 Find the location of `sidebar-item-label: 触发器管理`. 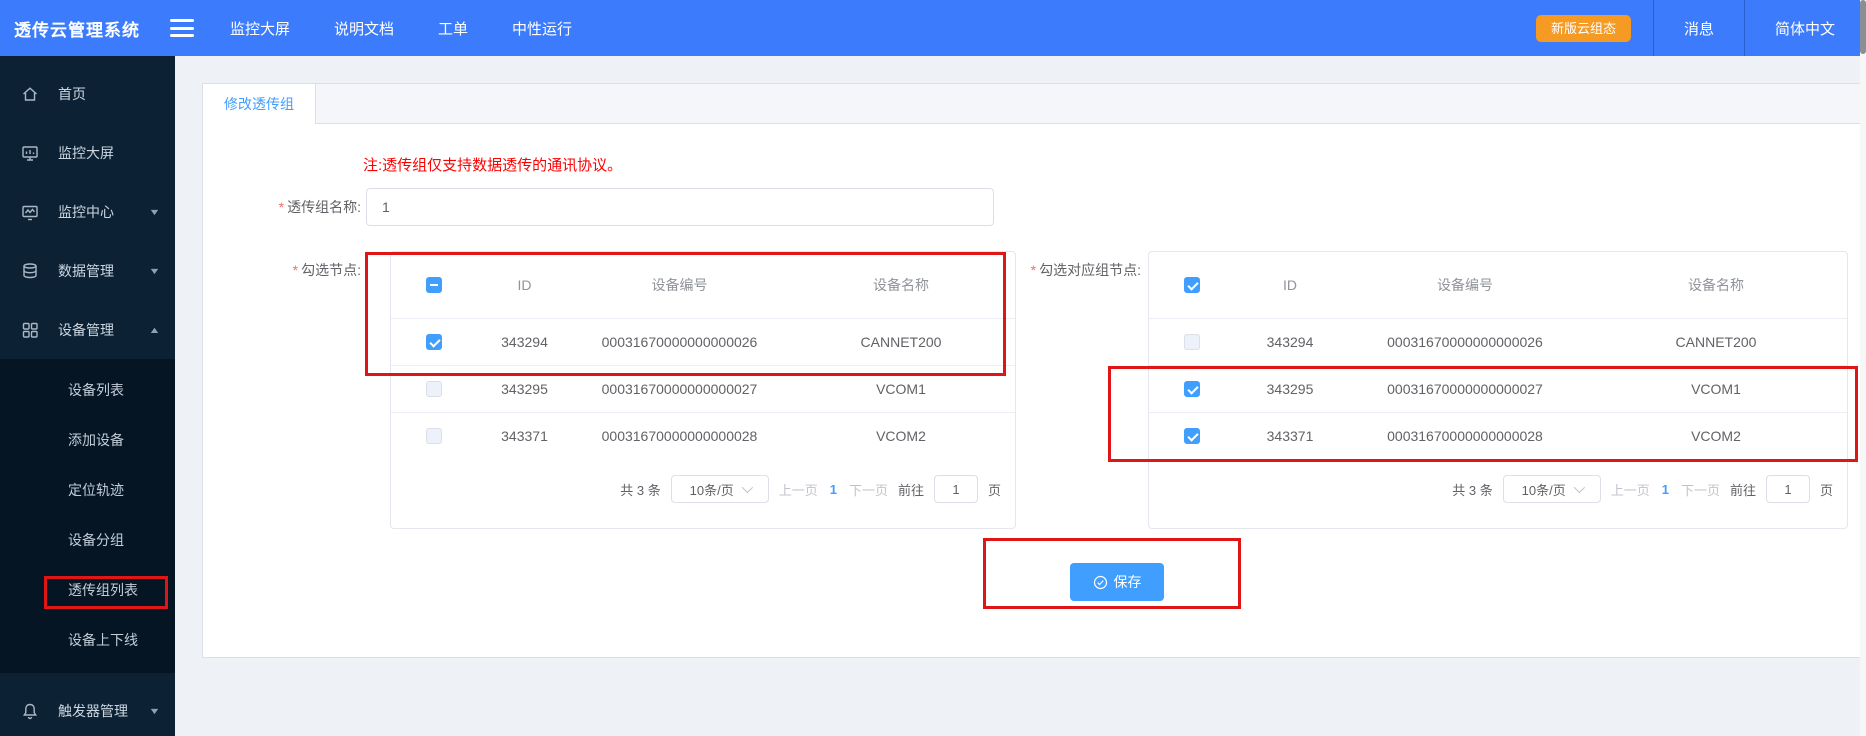

sidebar-item-label: 触发器管理 is located at coordinates (93, 710).